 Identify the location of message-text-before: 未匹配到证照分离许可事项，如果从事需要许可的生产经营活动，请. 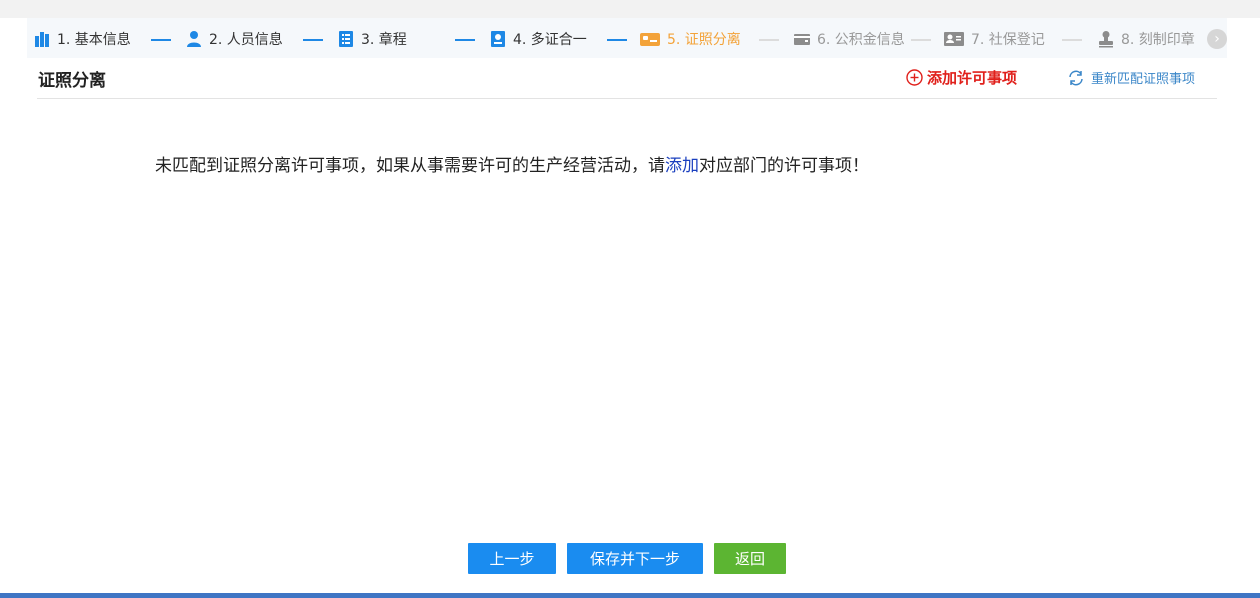
(410, 166).